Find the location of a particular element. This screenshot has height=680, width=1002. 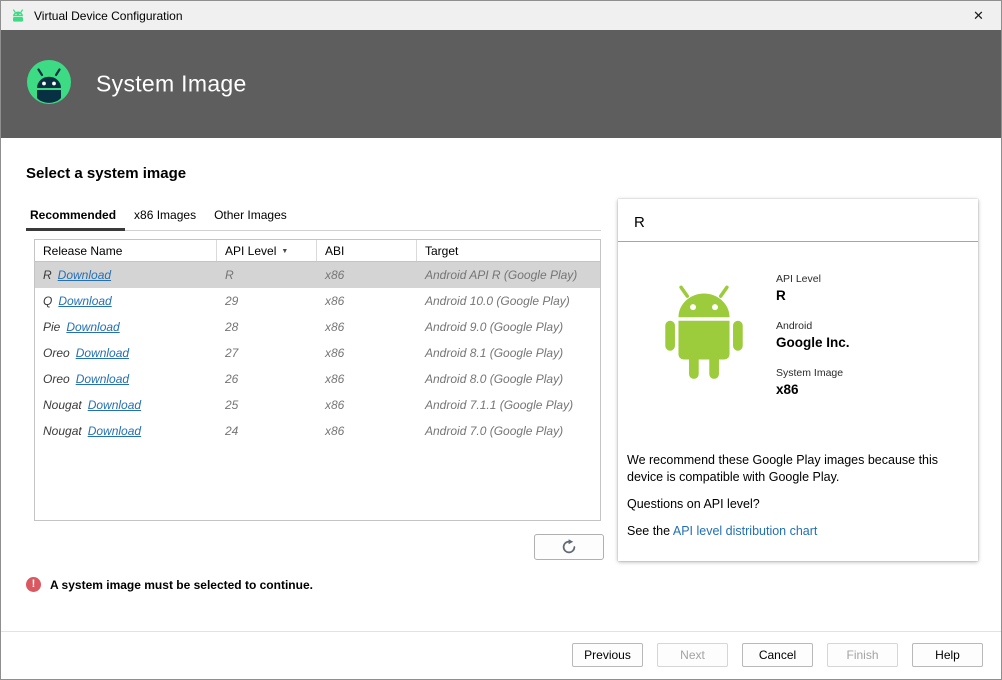

previous-button: Previous is located at coordinates (607, 655).